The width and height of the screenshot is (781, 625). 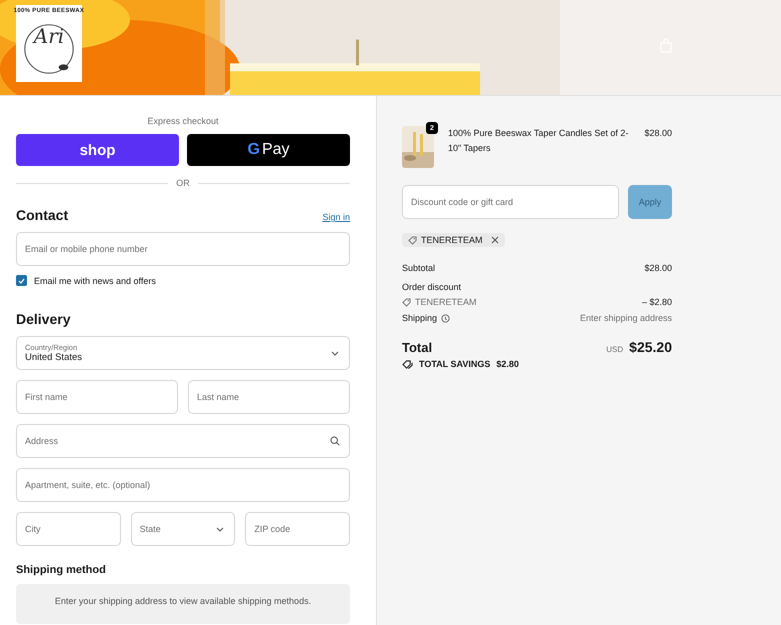 What do you see at coordinates (454, 364) in the screenshot?
I see `total-savings-label: TOTAL SAVINGS` at bounding box center [454, 364].